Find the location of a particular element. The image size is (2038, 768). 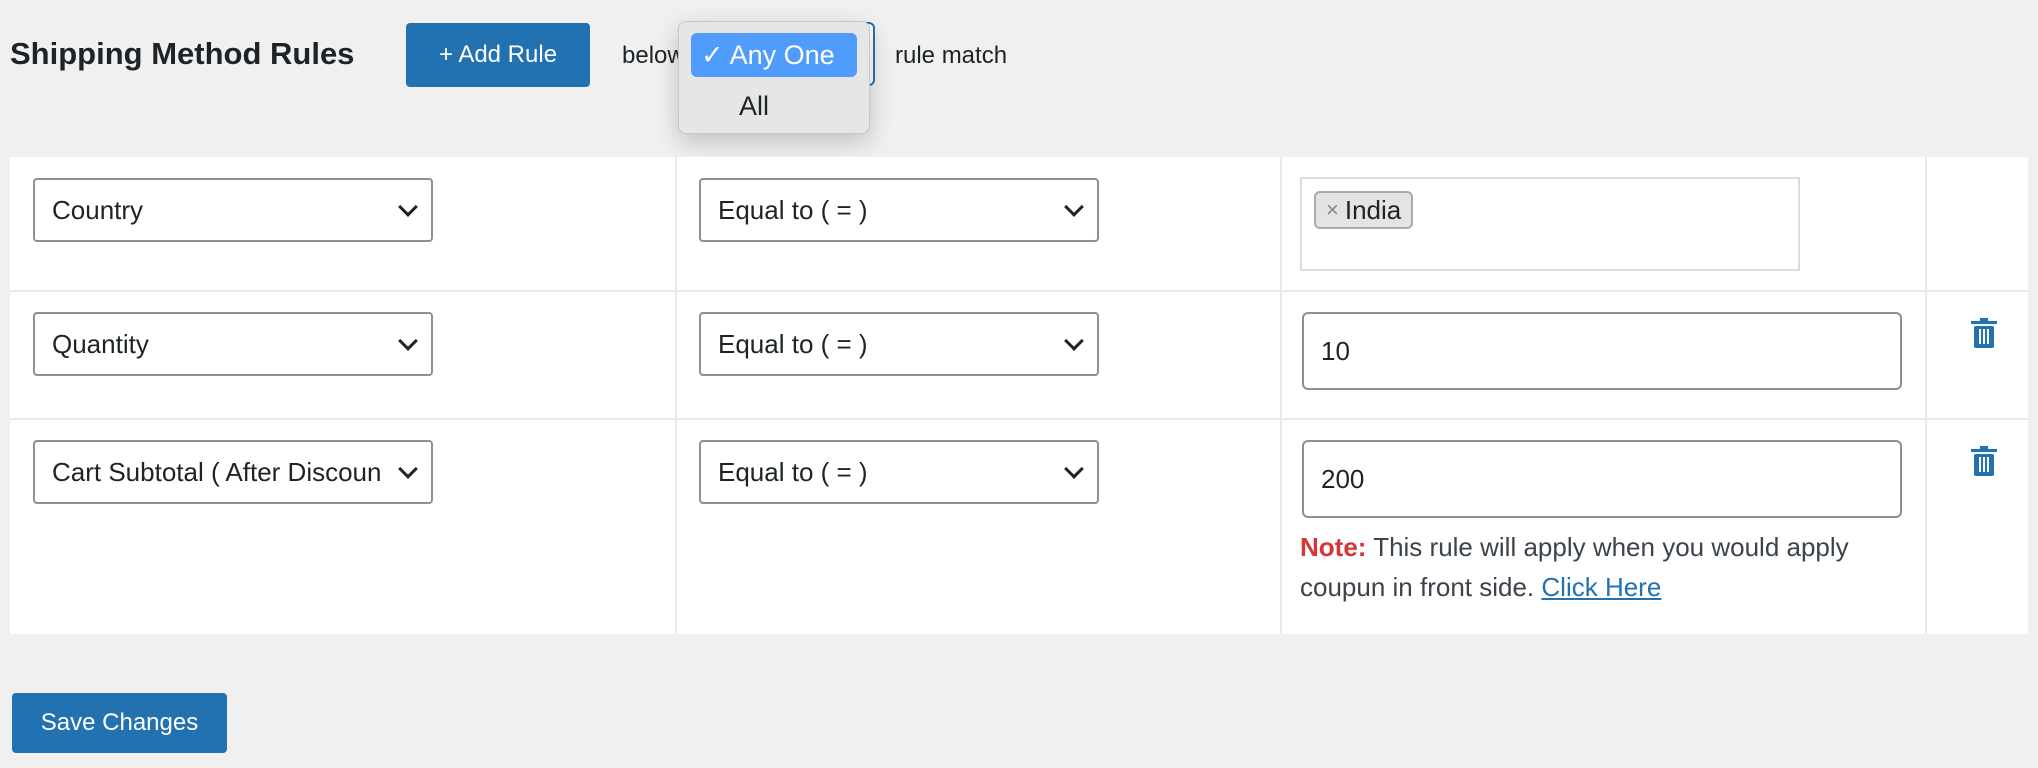

tag-india: × India is located at coordinates (1364, 210).